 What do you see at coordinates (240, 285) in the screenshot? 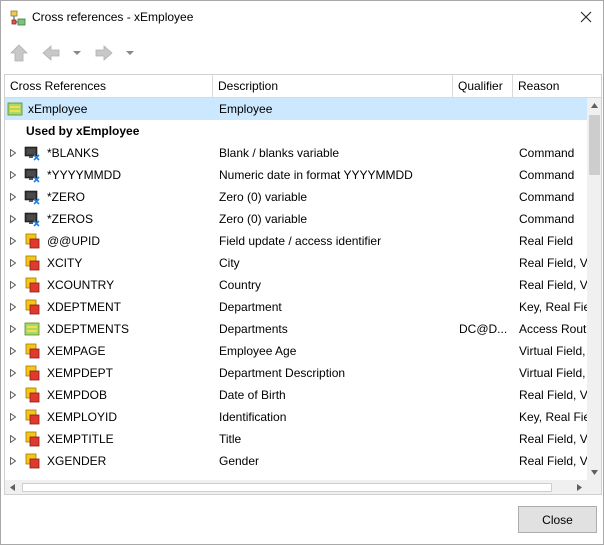
I see `row-description: Country` at bounding box center [240, 285].